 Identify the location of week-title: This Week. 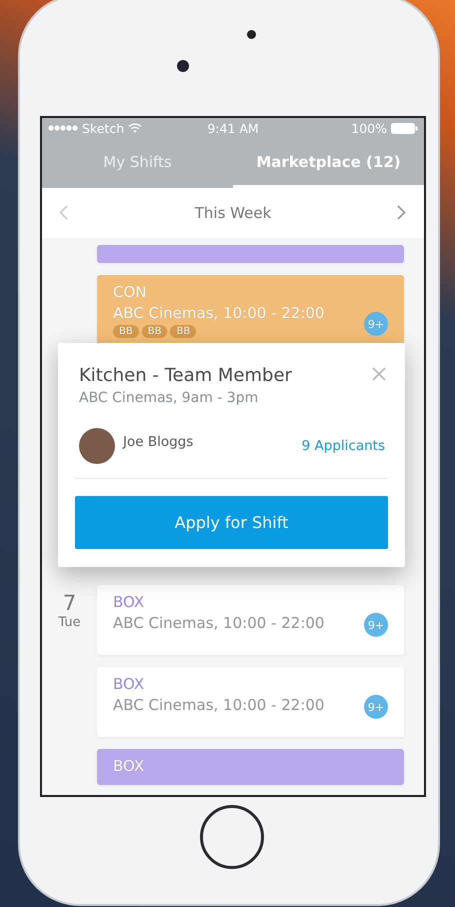
(233, 213).